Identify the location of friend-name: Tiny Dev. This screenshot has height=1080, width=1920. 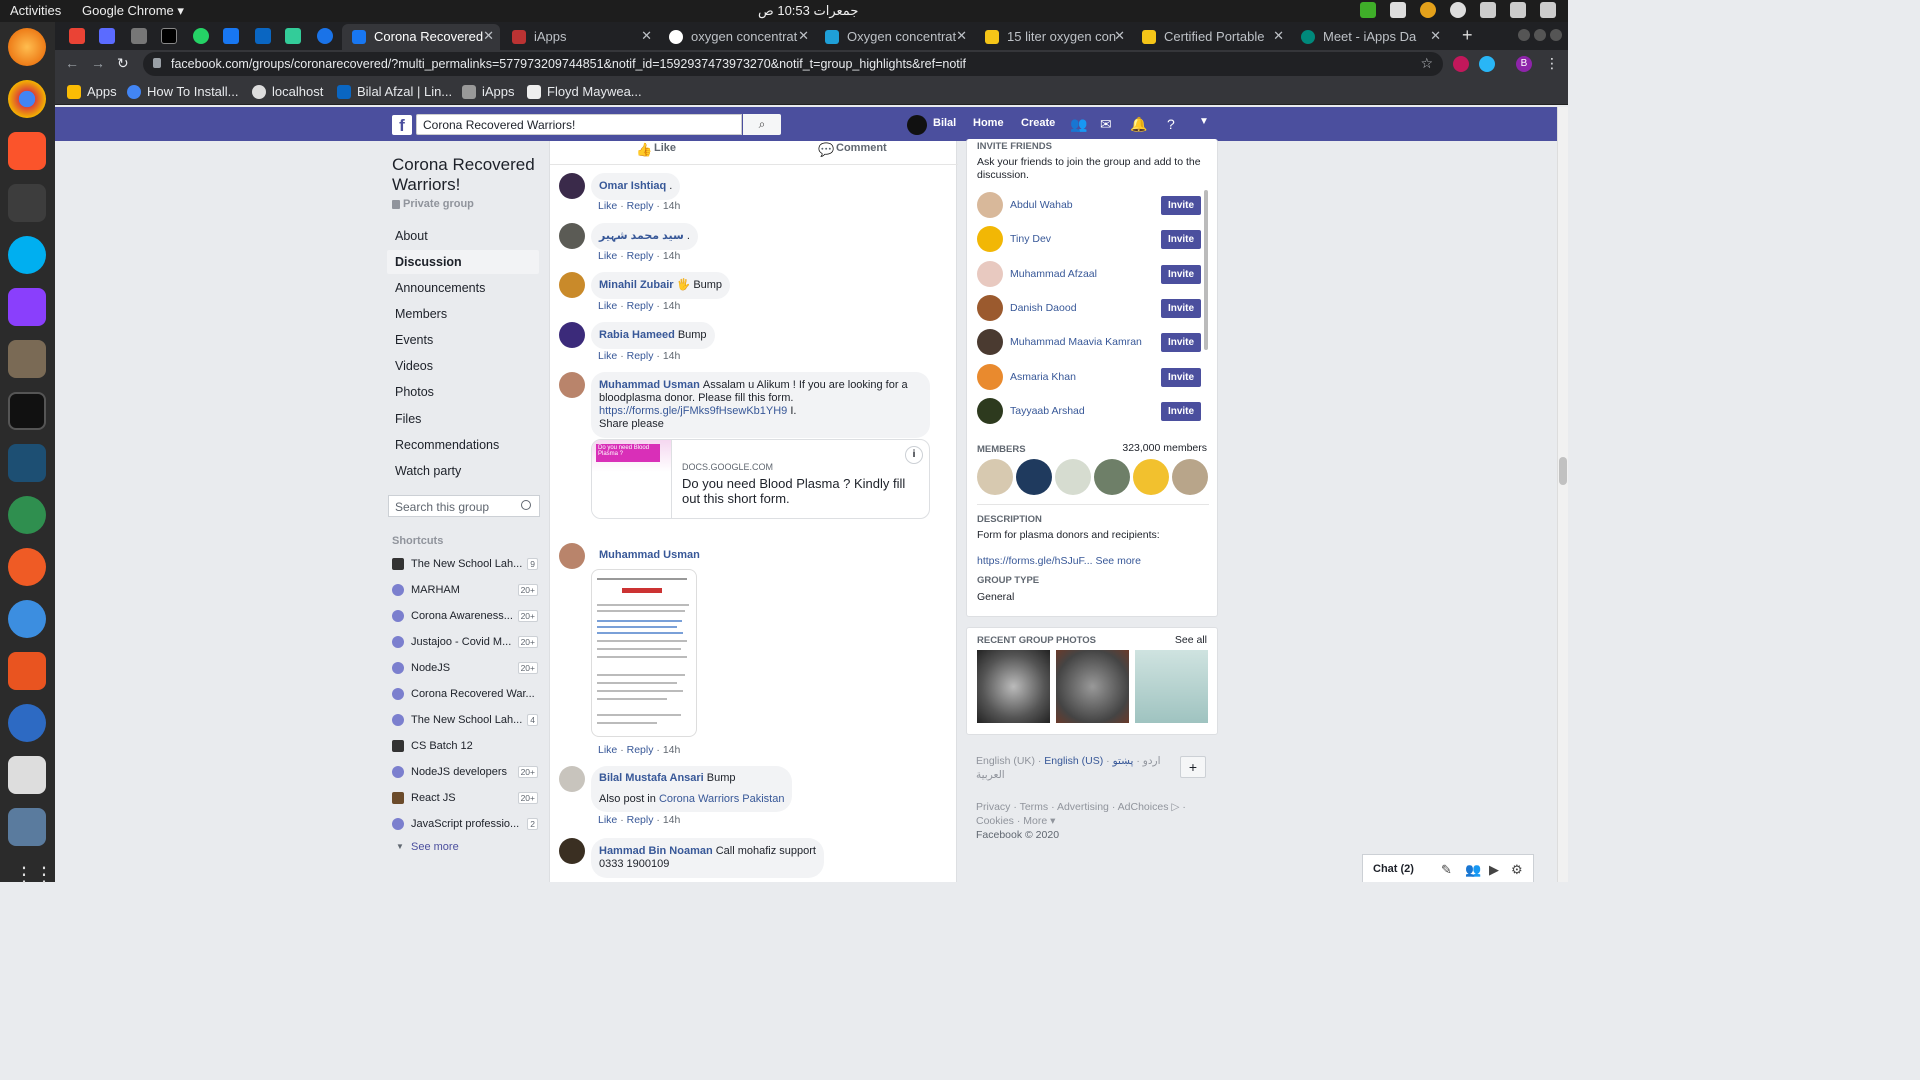
(1030, 239).